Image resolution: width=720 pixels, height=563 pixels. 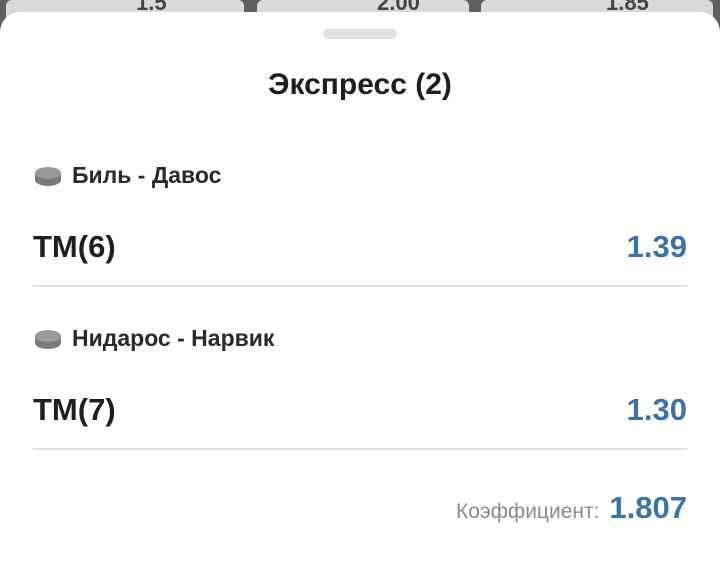 I want to click on event-name: Биль - Давос, so click(x=147, y=175).